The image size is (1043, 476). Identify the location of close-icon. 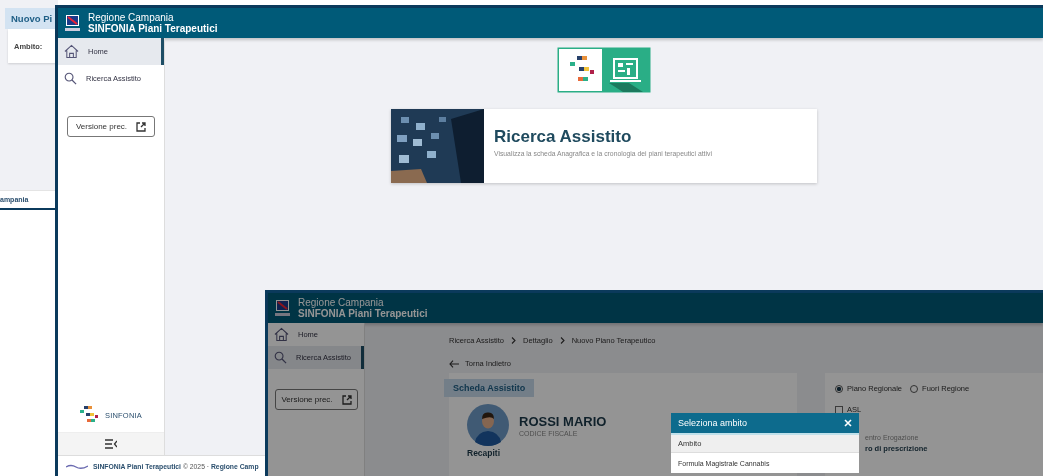
(848, 423).